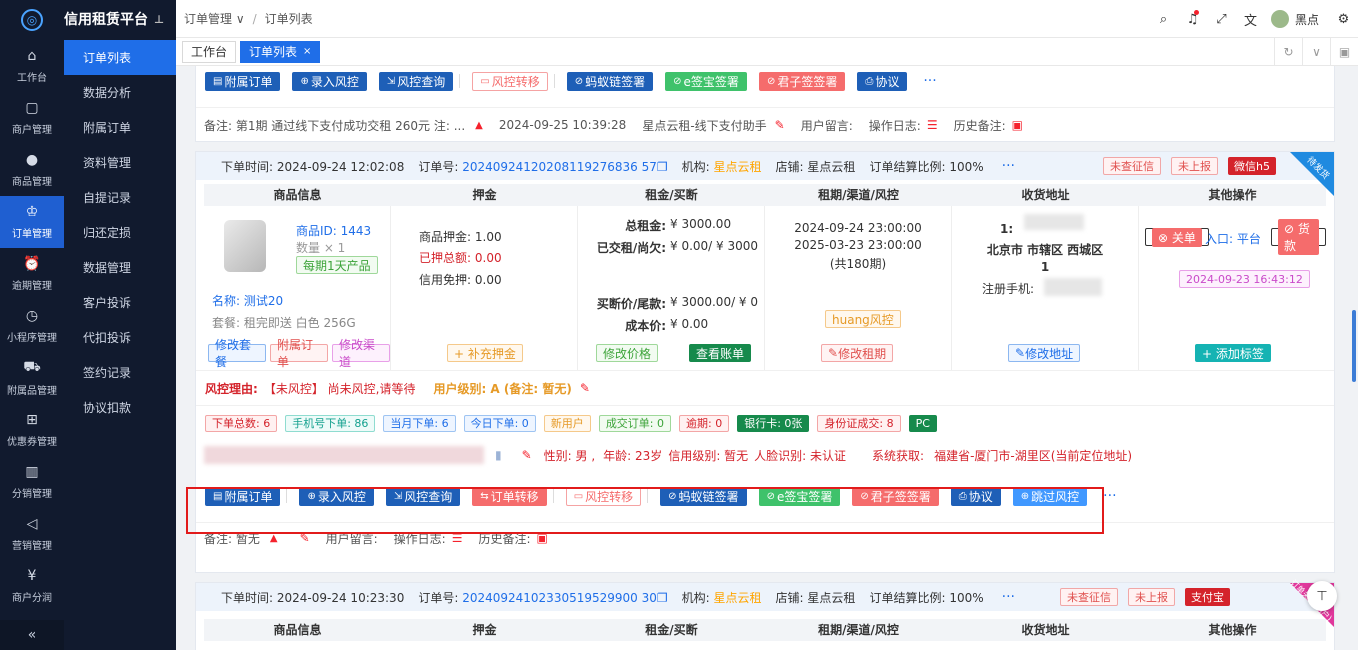 The height and width of the screenshot is (650, 1358). What do you see at coordinates (329, 81) in the screenshot?
I see `enter-risk-button: ⊕ 录入风控` at bounding box center [329, 81].